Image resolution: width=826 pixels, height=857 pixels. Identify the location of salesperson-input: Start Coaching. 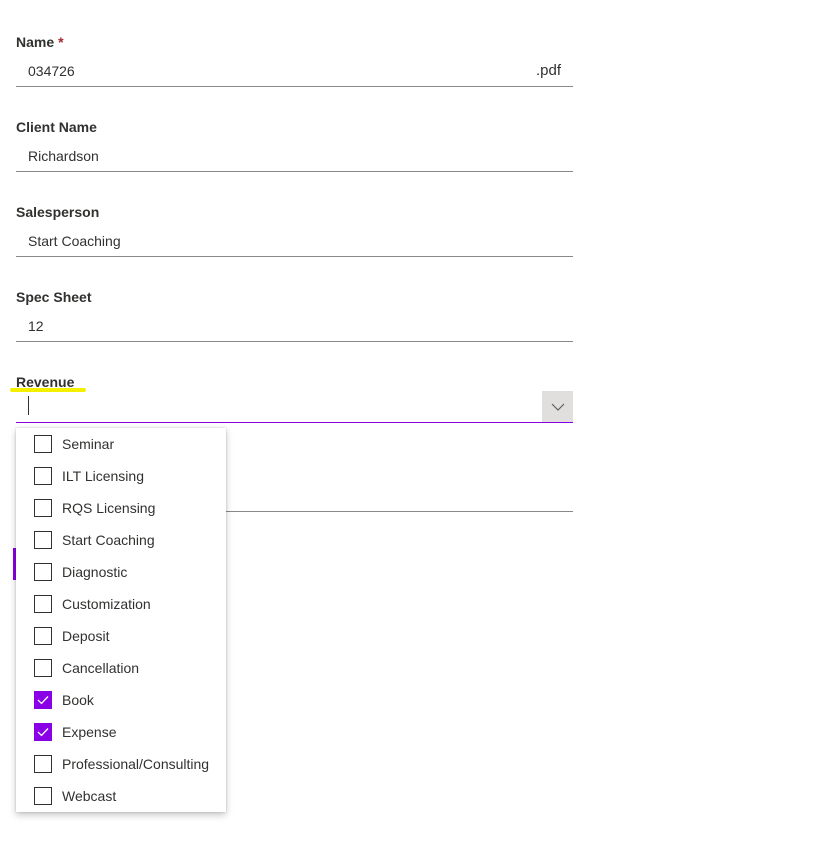
(74, 241).